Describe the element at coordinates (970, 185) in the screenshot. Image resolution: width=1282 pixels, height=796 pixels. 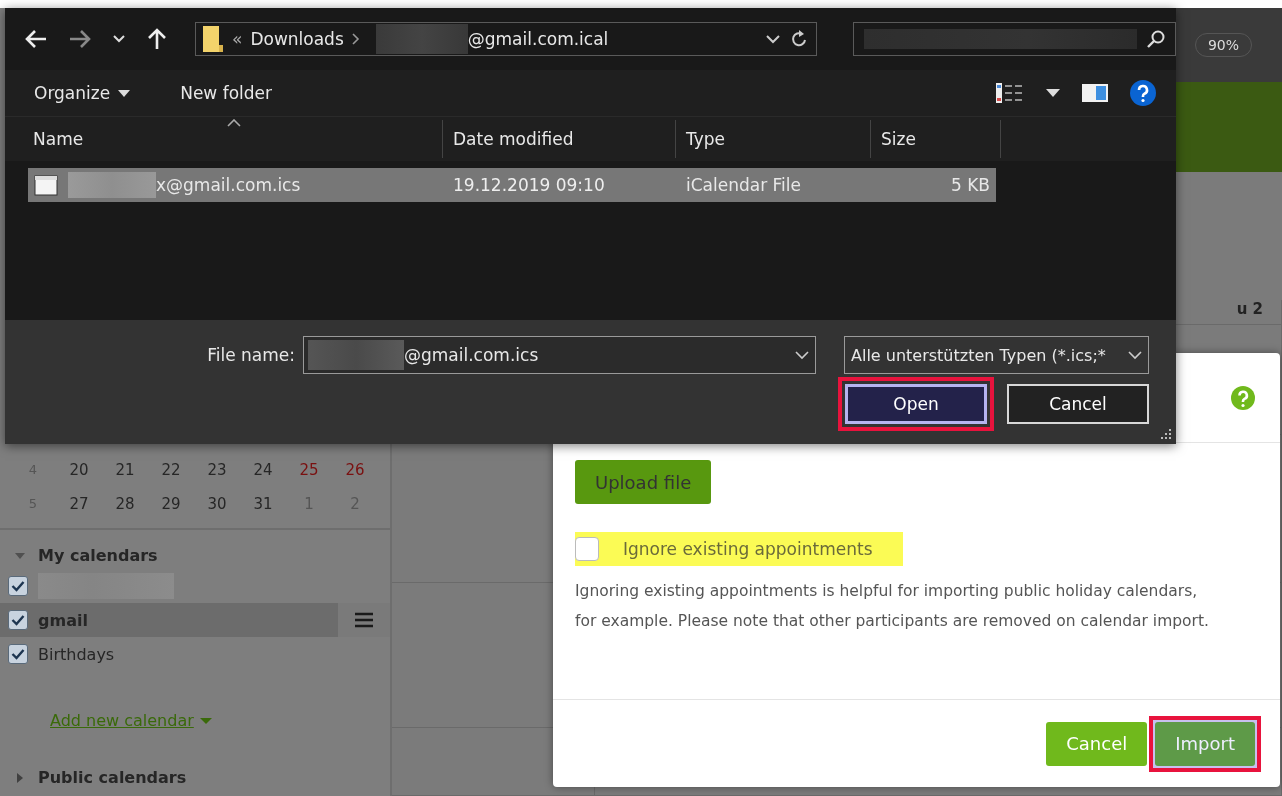
I see `file-size: 5 KB` at that location.